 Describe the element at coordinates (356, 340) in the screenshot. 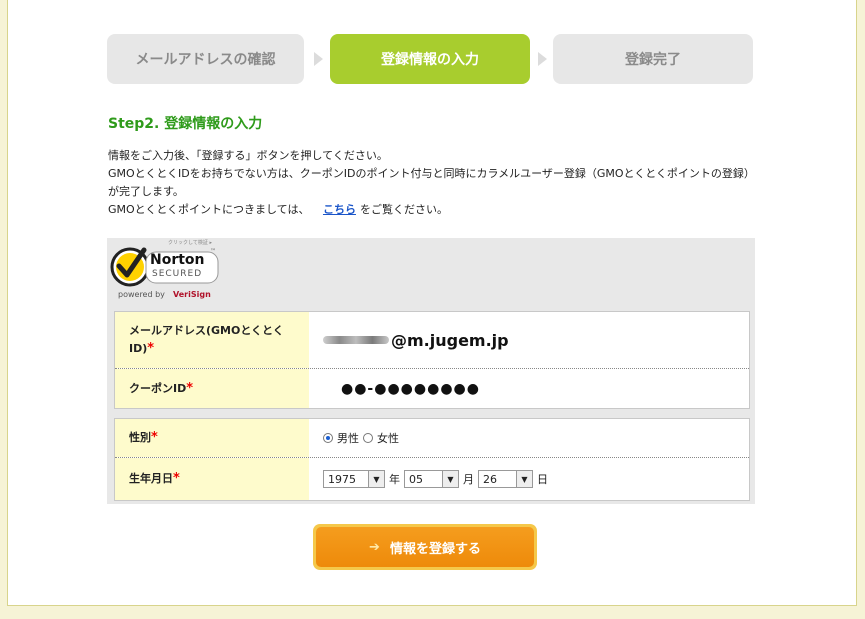

I see `masked-email-local-part` at that location.